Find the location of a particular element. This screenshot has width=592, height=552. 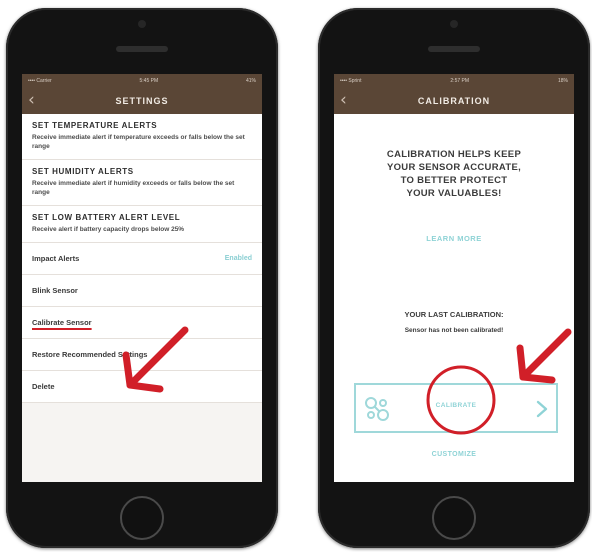

status-battery: 41% is located at coordinates (250, 81).